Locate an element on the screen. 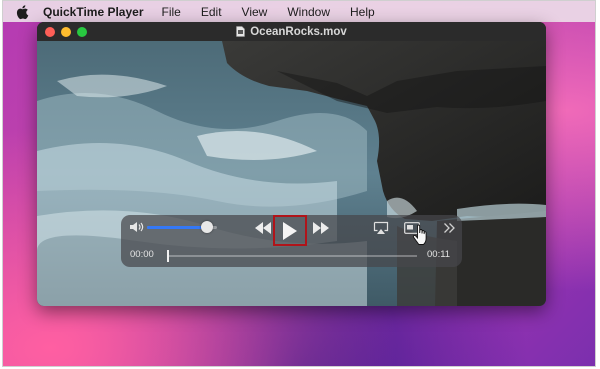 This screenshot has width=600, height=369. window-title: OceanRocks.mov is located at coordinates (291, 32).